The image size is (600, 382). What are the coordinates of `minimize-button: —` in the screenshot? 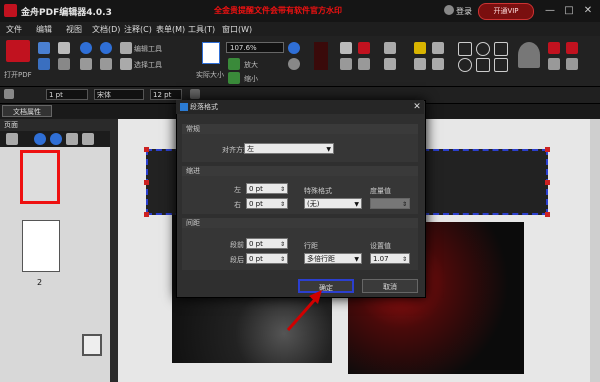 It's located at (550, 10).